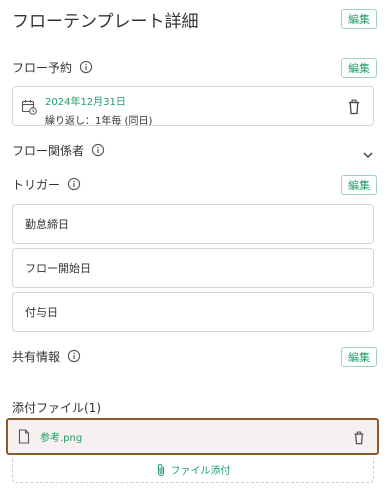  What do you see at coordinates (42, 67) in the screenshot?
I see `booking-label: フロー予約` at bounding box center [42, 67].